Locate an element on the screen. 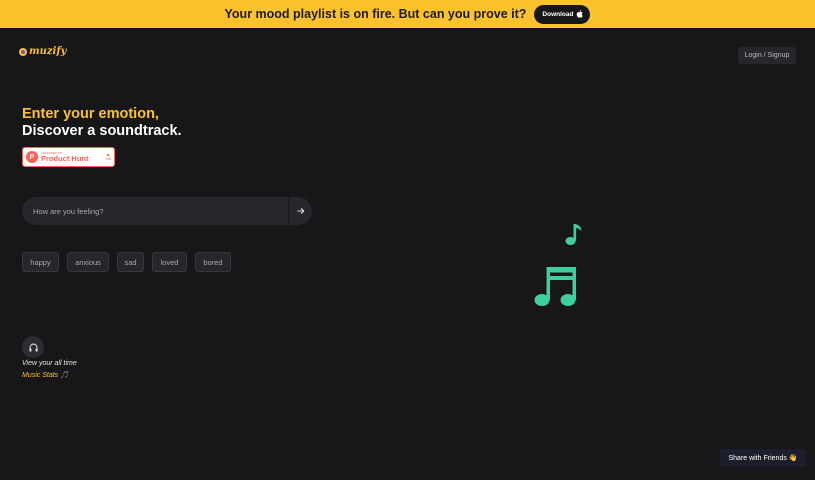 Image resolution: width=815 pixels, height=480 pixels. product-hunt-badge: P FEATURED ON Product Hunt ▲ 198 is located at coordinates (68, 157).